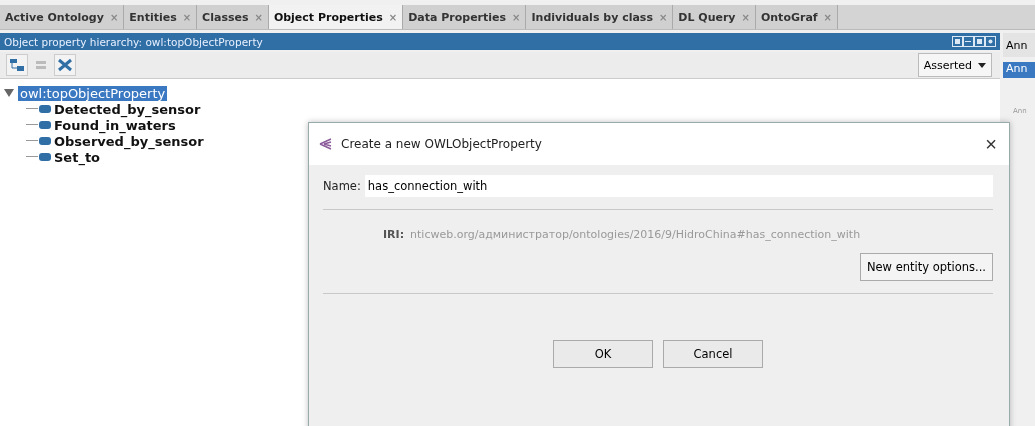  Describe the element at coordinates (1019, 45) in the screenshot. I see `side-panel-header: Ann` at that location.